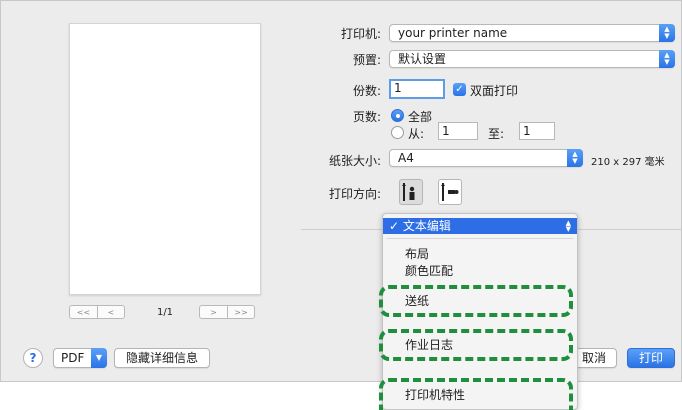  I want to click on hide-details-button: 隐藏详细信息, so click(162, 358).